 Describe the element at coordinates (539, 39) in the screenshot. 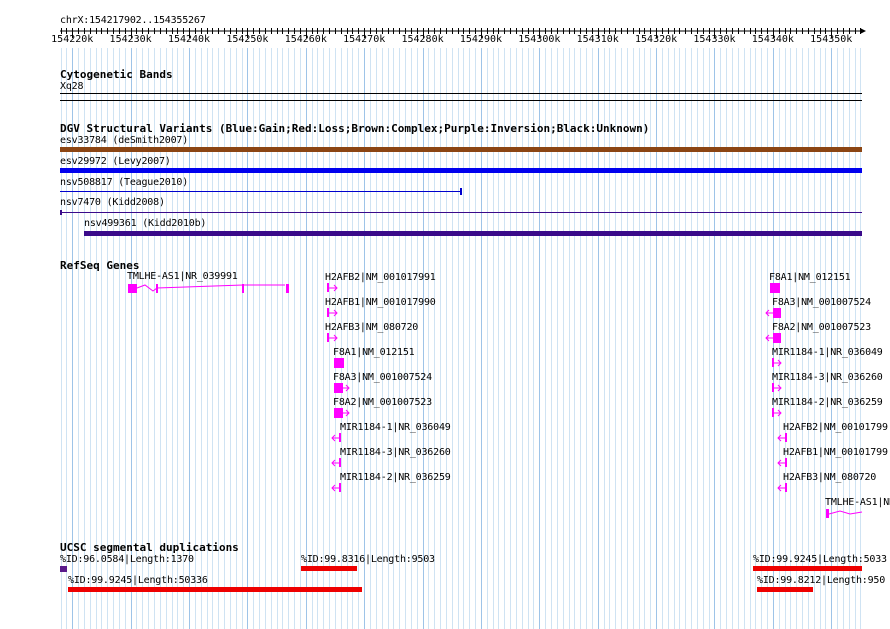

I see `ruler-tick-label: 154300k` at that location.